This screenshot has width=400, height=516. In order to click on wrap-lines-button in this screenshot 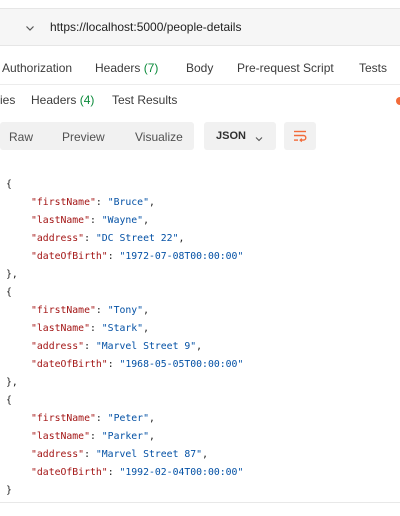, I will do `click(300, 136)`.